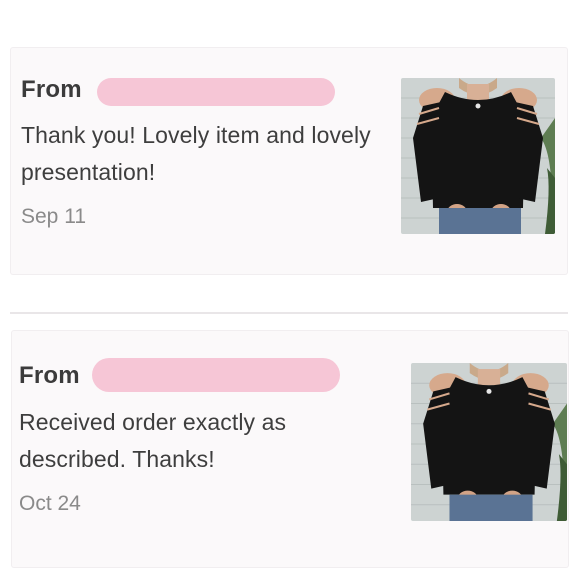  I want to click on divider-line, so click(289, 313).